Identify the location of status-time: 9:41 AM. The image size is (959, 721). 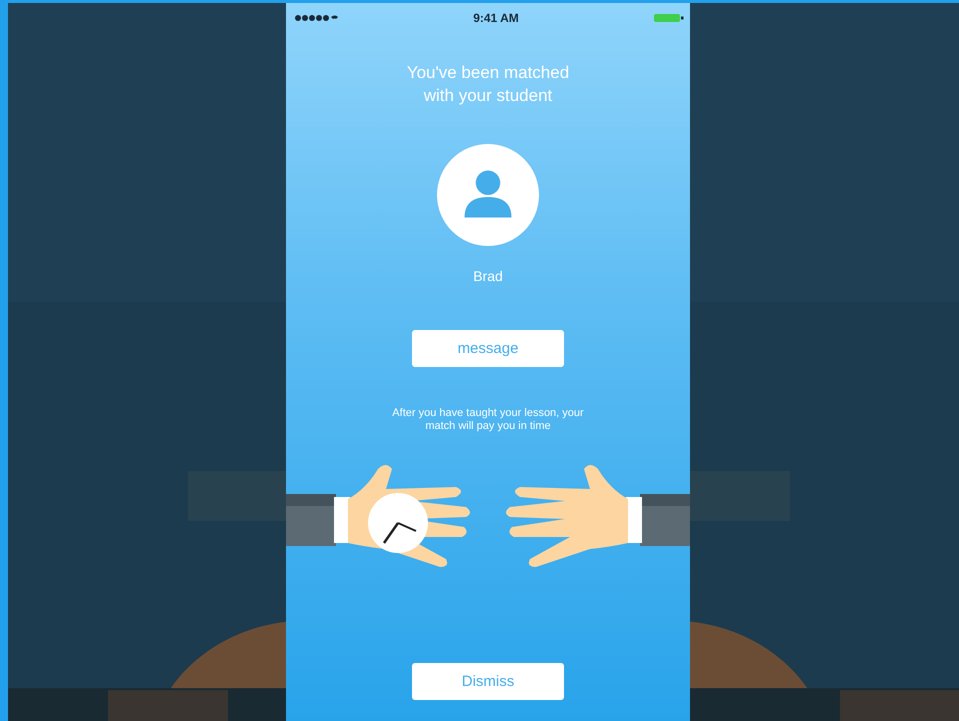
(496, 18).